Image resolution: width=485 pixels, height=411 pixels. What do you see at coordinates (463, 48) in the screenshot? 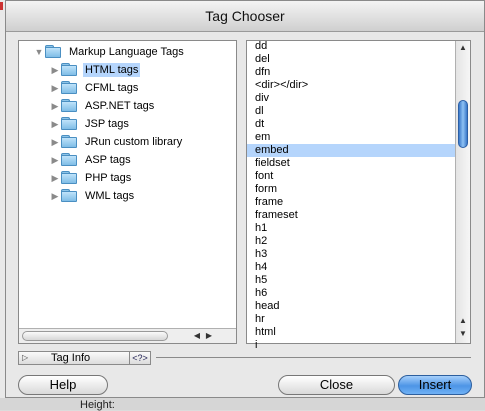
I see `scroll-up-top-arrow-icon: ▲` at bounding box center [463, 48].